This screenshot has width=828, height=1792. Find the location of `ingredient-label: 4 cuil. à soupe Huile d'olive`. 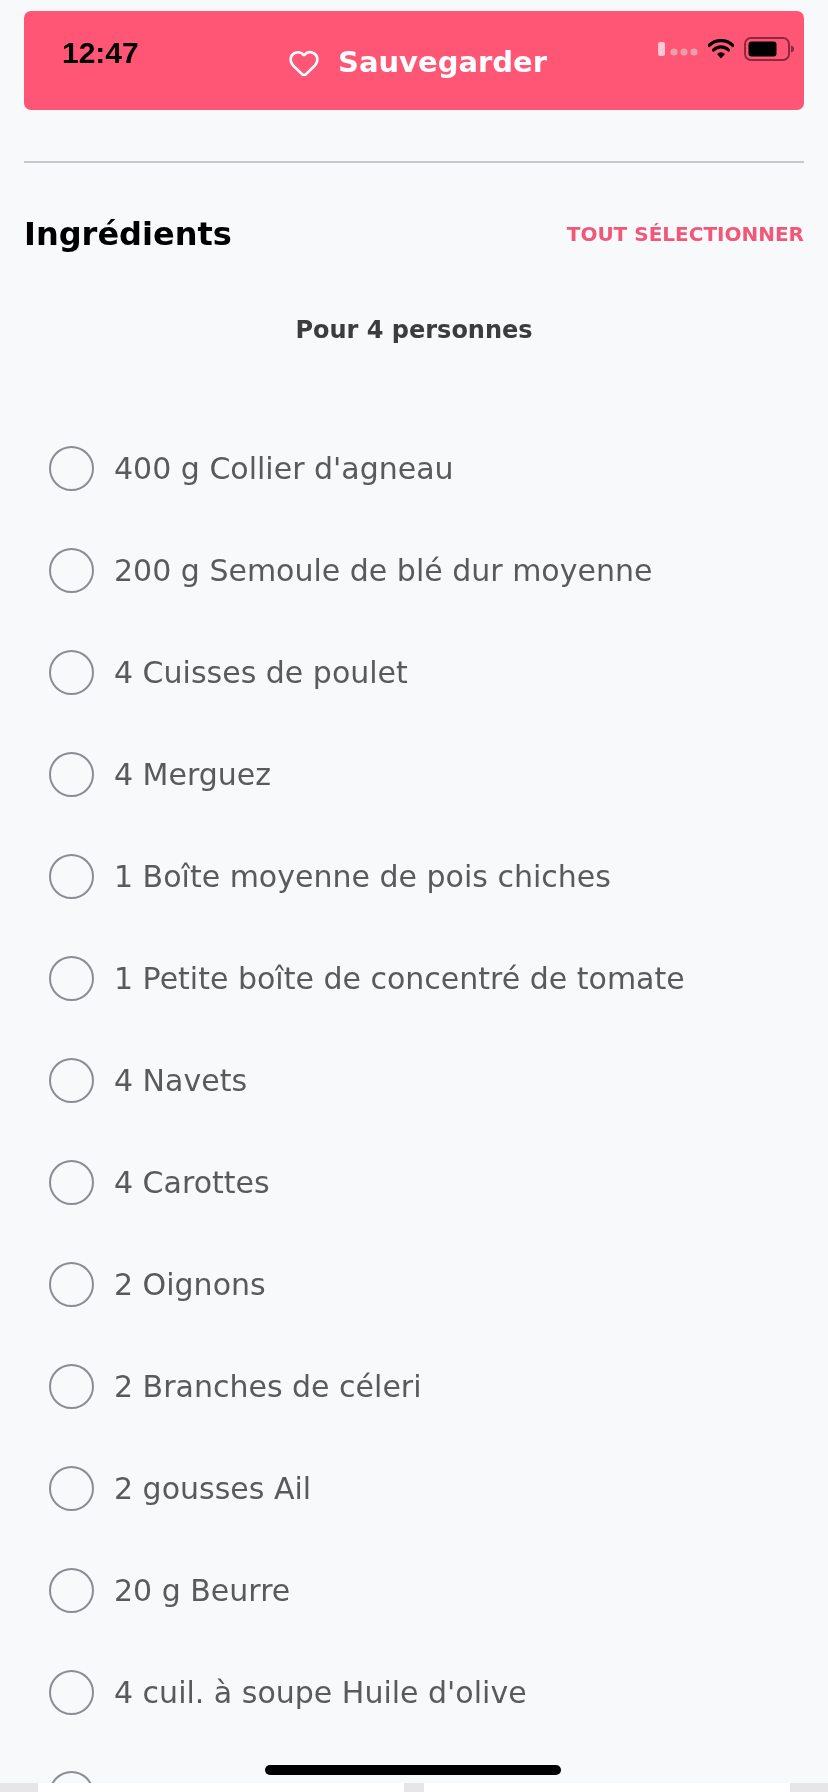

ingredient-label: 4 cuil. à soupe Huile d'olive is located at coordinates (320, 1692).